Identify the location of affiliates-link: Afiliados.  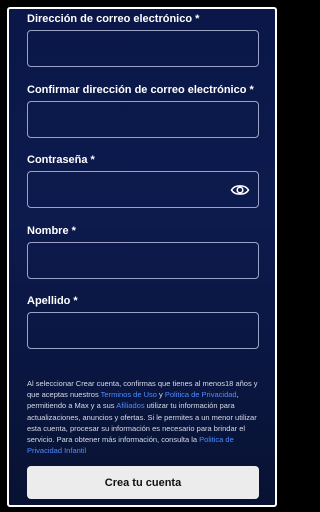
(130, 405).